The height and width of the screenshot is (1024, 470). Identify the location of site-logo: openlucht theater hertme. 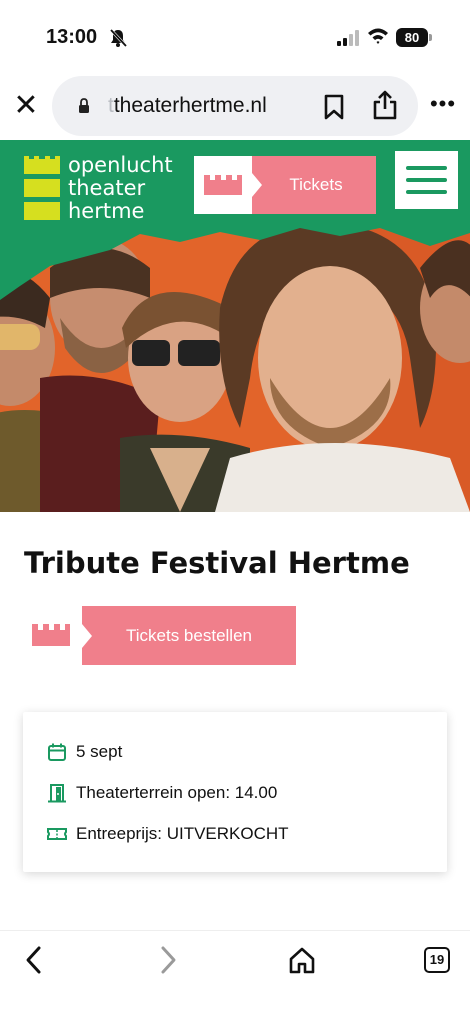
(104, 190).